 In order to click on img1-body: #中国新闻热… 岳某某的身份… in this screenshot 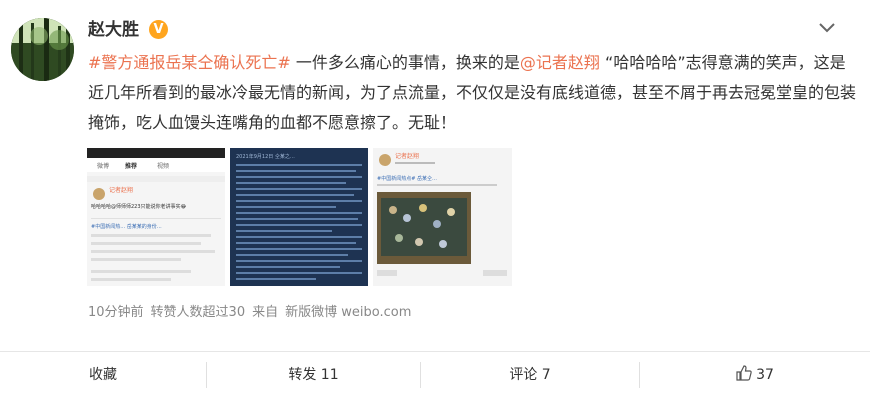, I will do `click(126, 226)`.